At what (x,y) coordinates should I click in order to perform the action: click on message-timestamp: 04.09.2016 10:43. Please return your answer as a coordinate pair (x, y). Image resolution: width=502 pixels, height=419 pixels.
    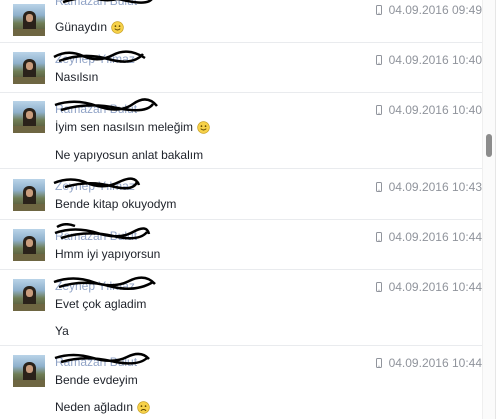
    Looking at the image, I should click on (435, 187).